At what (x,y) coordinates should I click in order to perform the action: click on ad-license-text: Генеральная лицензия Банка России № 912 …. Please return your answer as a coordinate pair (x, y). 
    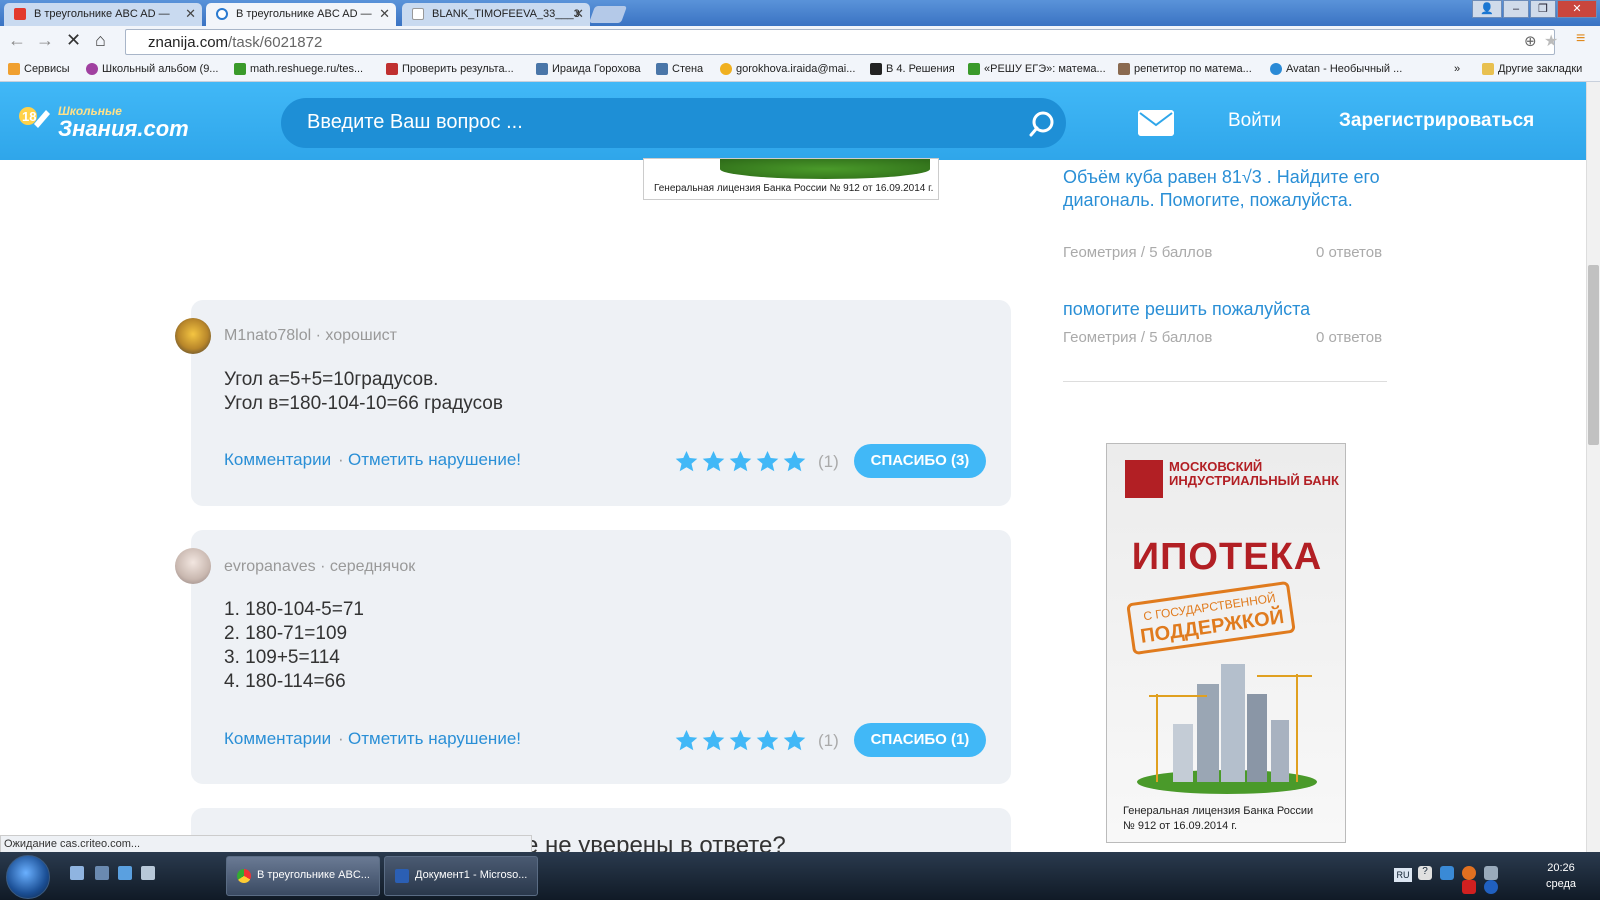
    Looking at the image, I should click on (1218, 818).